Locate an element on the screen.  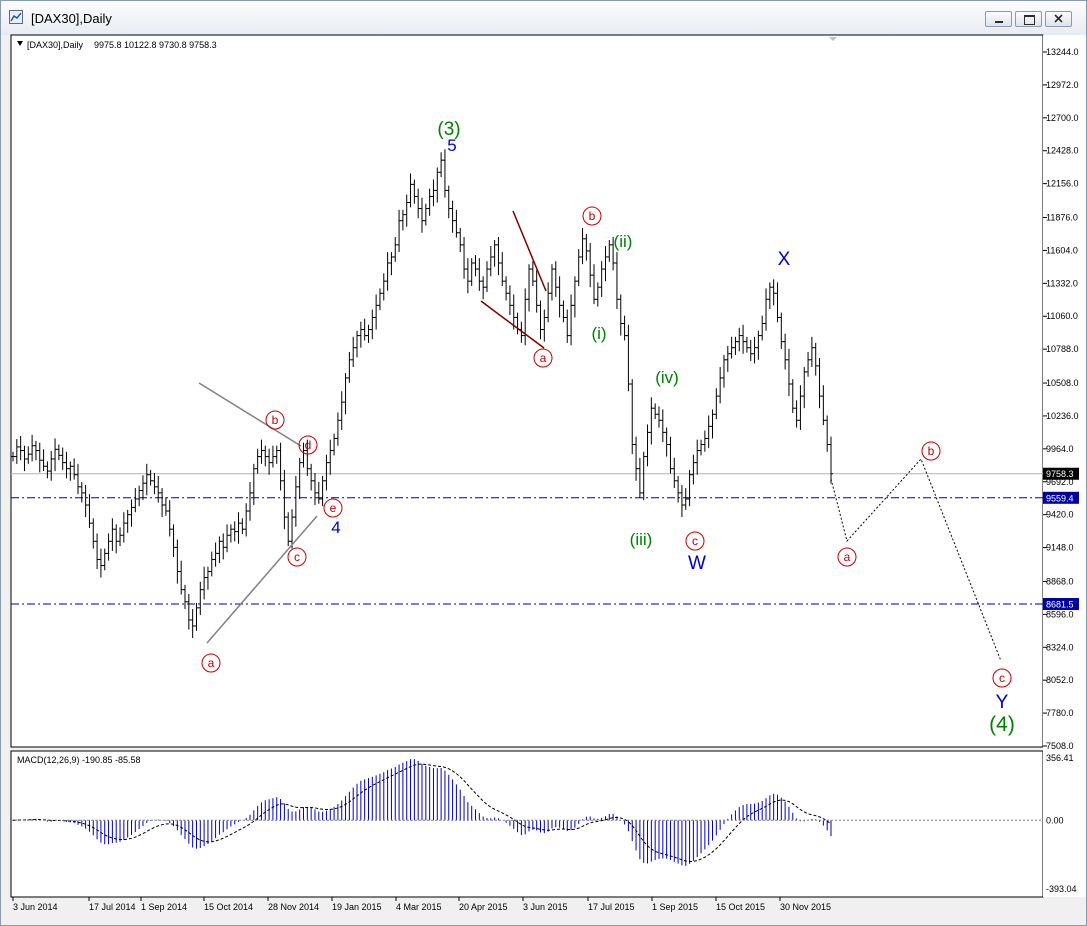
price-tick-label: 9420.0 is located at coordinates (1060, 515).